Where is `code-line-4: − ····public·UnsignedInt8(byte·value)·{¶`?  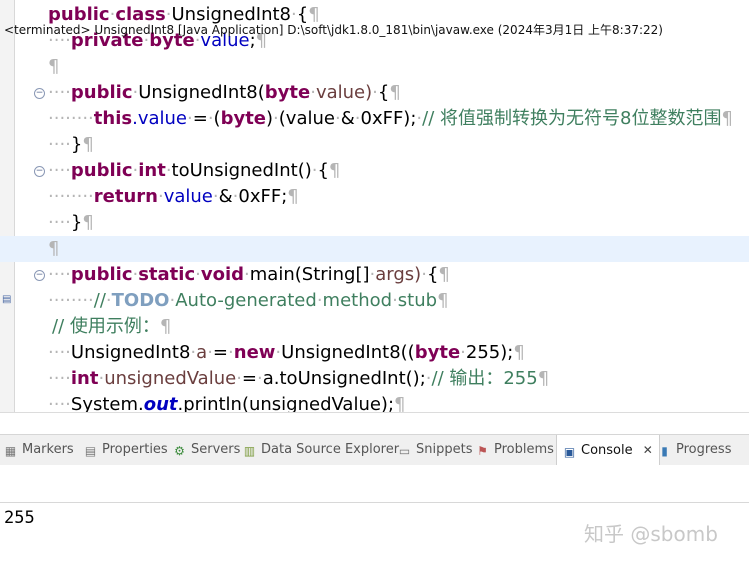
code-line-4: − ····public·UnsignedInt8(byte·value)·{¶ is located at coordinates (217, 92).